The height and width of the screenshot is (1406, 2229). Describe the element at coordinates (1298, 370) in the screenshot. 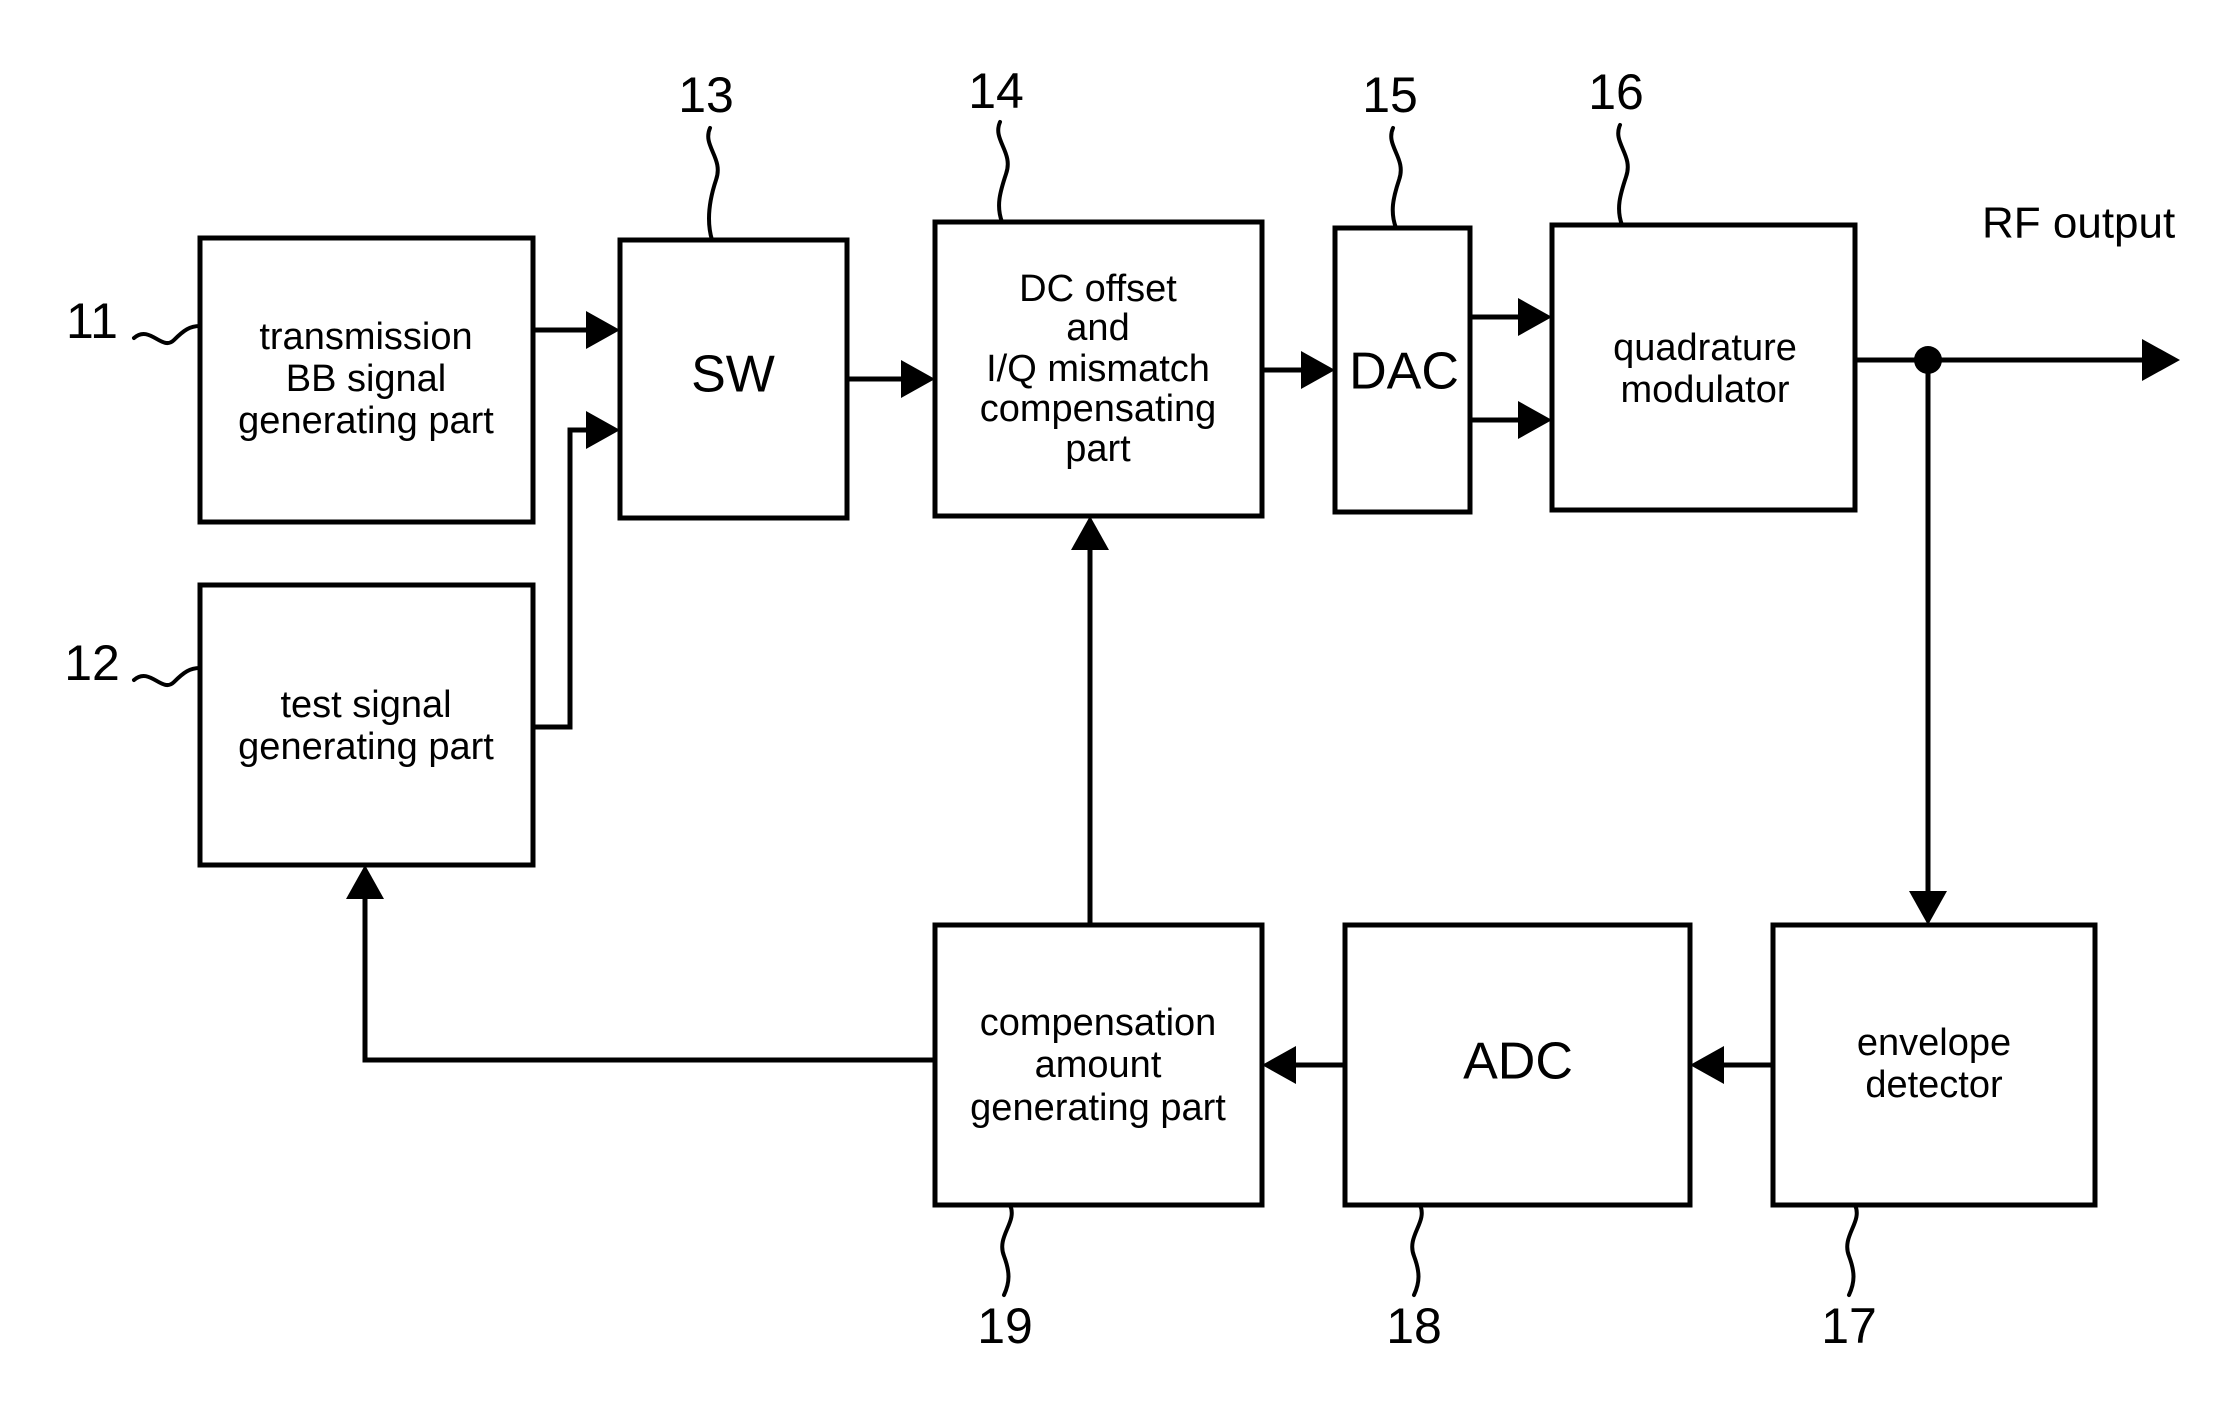

I see `wire-dcoffset-to-dac` at that location.